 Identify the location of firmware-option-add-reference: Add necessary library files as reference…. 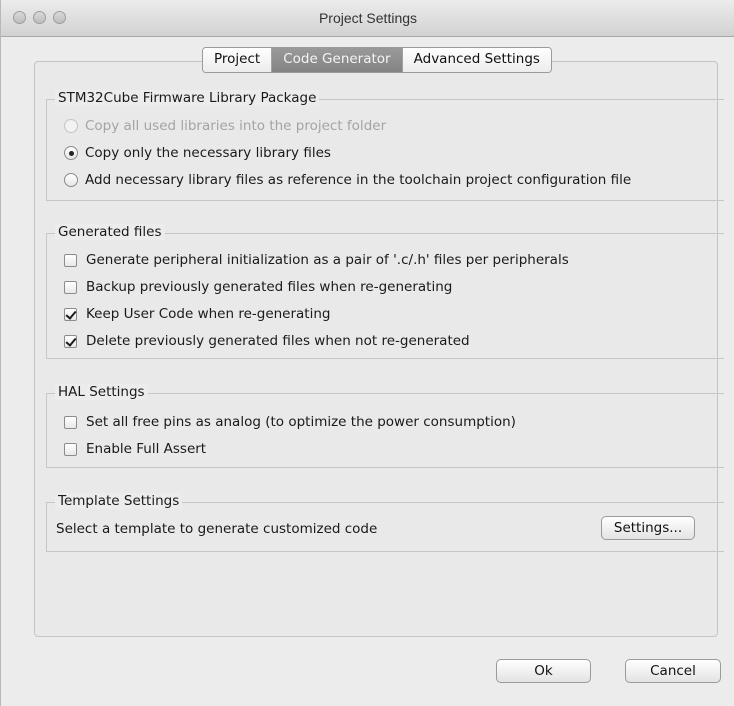
(347, 180).